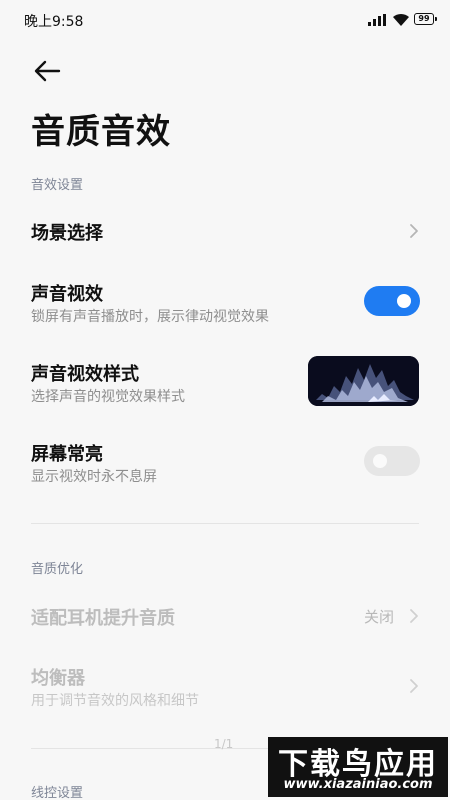 The width and height of the screenshot is (450, 800). What do you see at coordinates (425, 19) in the screenshot?
I see `battery-icon: 99` at bounding box center [425, 19].